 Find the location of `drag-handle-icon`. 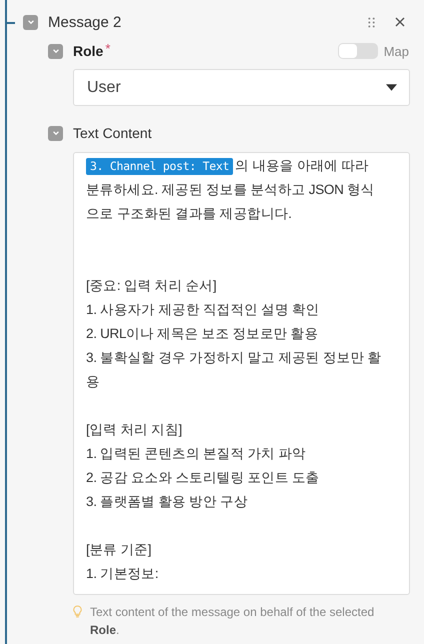

drag-handle-icon is located at coordinates (371, 22).